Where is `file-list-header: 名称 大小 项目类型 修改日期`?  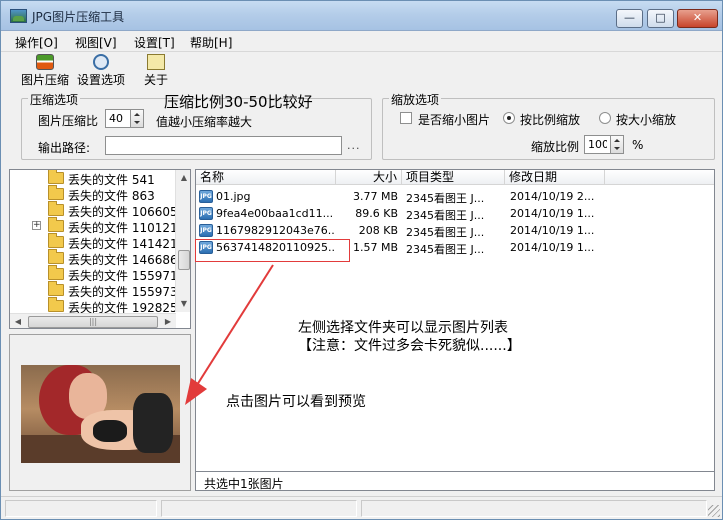 file-list-header: 名称 大小 项目类型 修改日期 is located at coordinates (455, 177).